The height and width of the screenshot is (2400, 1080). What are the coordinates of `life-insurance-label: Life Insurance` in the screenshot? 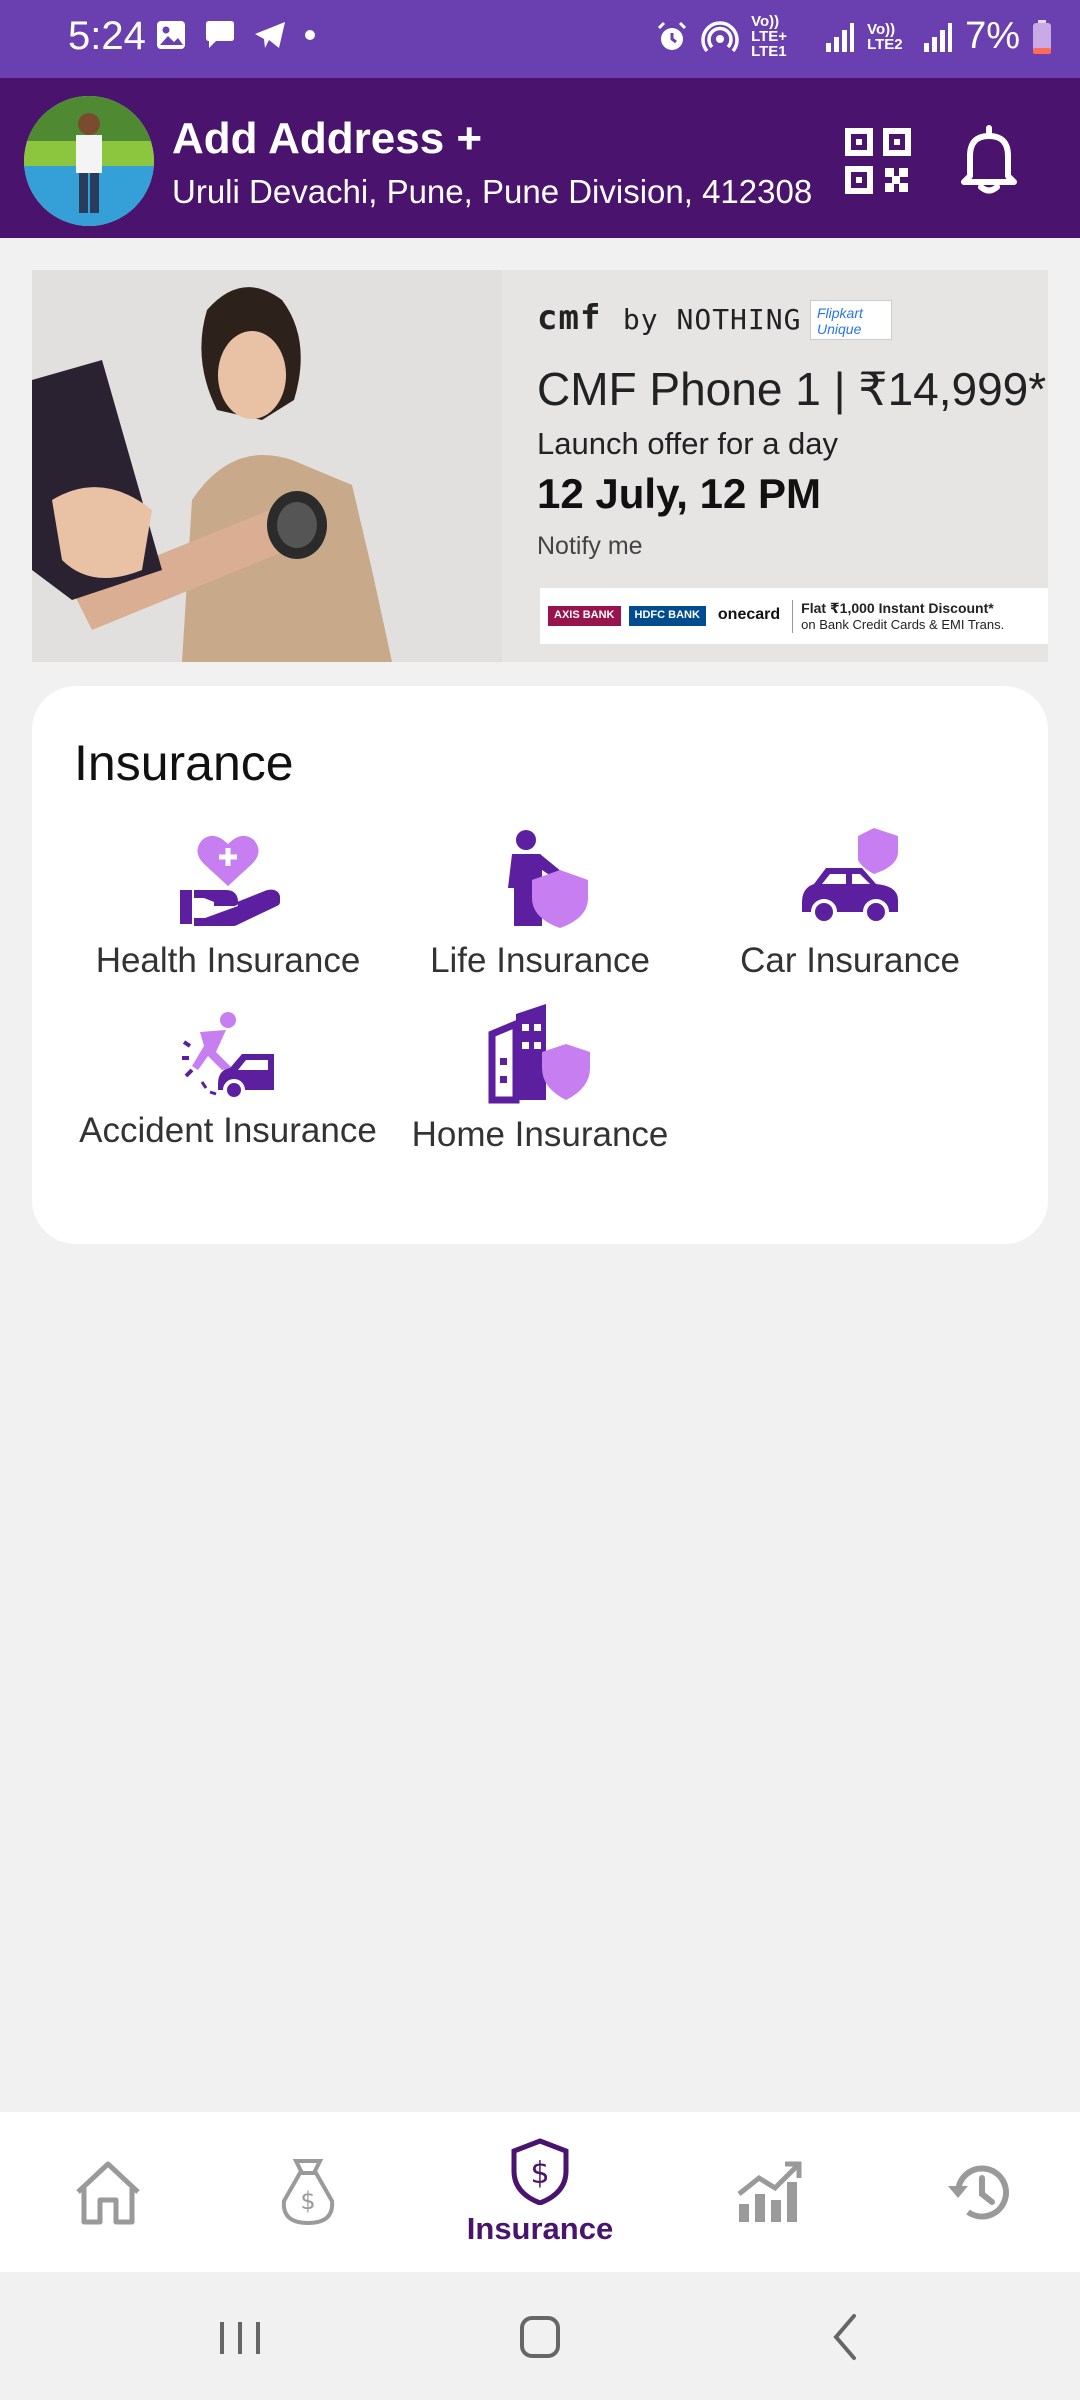 It's located at (540, 960).